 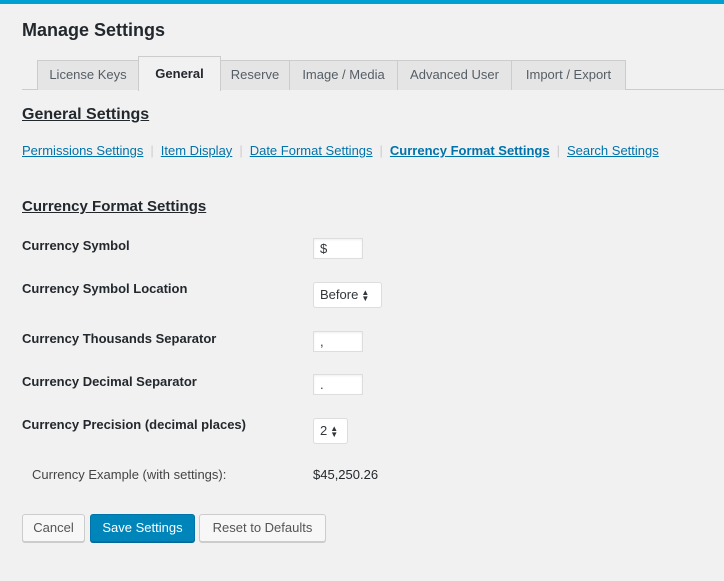 What do you see at coordinates (613, 150) in the screenshot?
I see `subnav-search-settings: Search Settings` at bounding box center [613, 150].